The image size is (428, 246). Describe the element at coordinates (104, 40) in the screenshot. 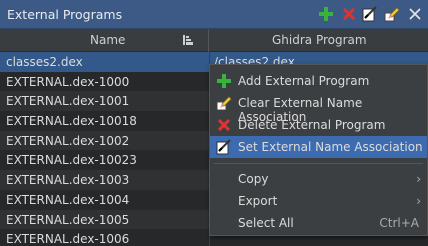

I see `column-header-name: Name` at that location.